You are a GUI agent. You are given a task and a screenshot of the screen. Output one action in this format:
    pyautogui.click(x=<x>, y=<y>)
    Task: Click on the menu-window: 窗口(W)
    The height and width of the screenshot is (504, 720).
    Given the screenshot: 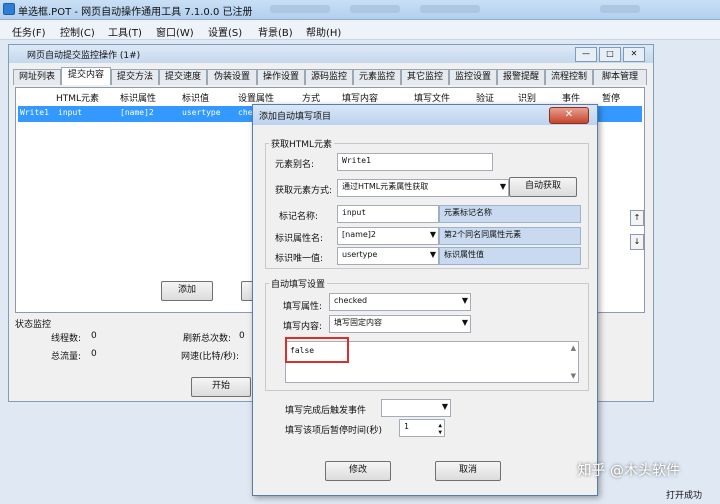 What is the action you would take?
    pyautogui.click(x=175, y=31)
    